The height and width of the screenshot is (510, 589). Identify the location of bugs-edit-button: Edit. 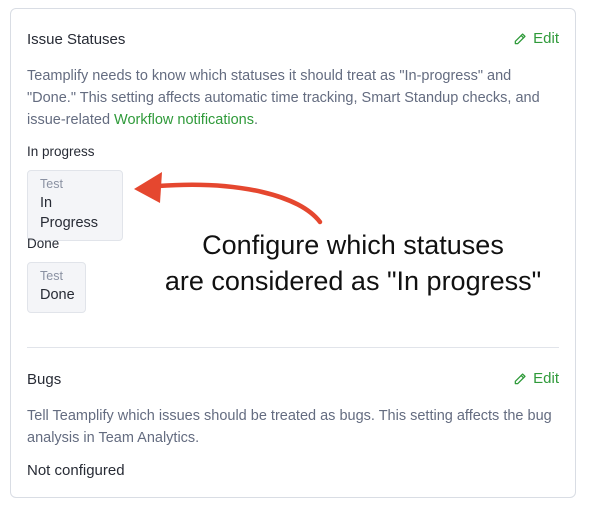
(536, 378).